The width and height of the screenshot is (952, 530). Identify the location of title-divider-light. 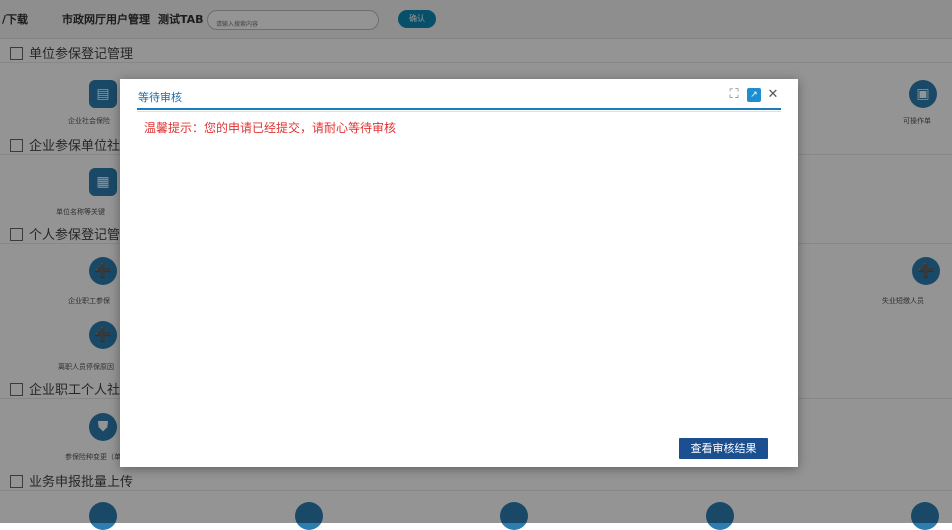
(459, 111).